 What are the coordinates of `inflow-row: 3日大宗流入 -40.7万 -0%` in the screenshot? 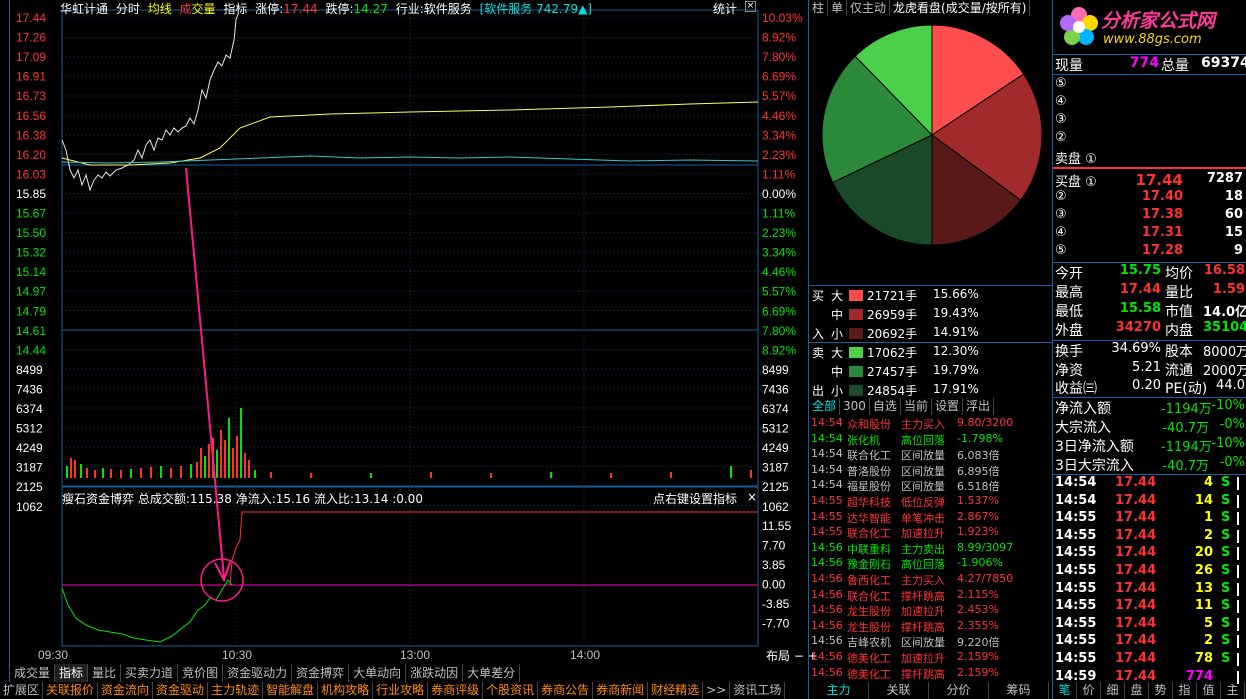 It's located at (1149, 464).